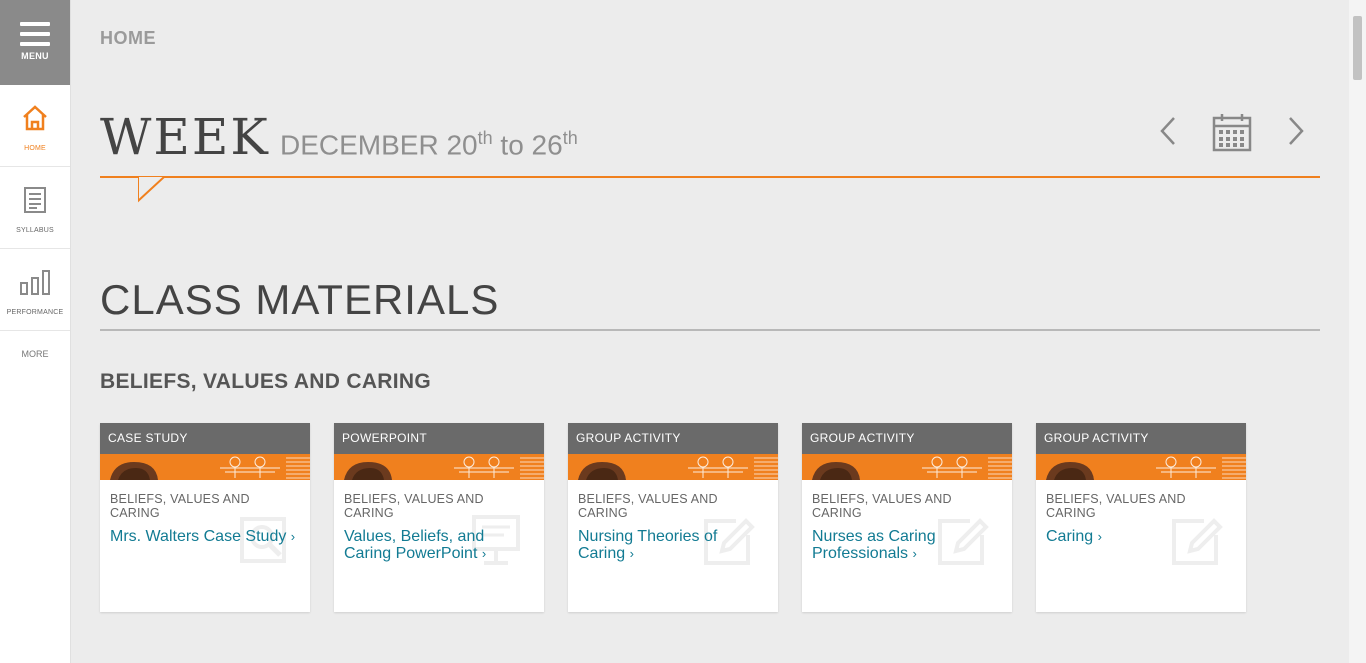 This screenshot has height=663, width=1366. What do you see at coordinates (300, 299) in the screenshot?
I see `section-title: CLASS MATERIALS` at bounding box center [300, 299].